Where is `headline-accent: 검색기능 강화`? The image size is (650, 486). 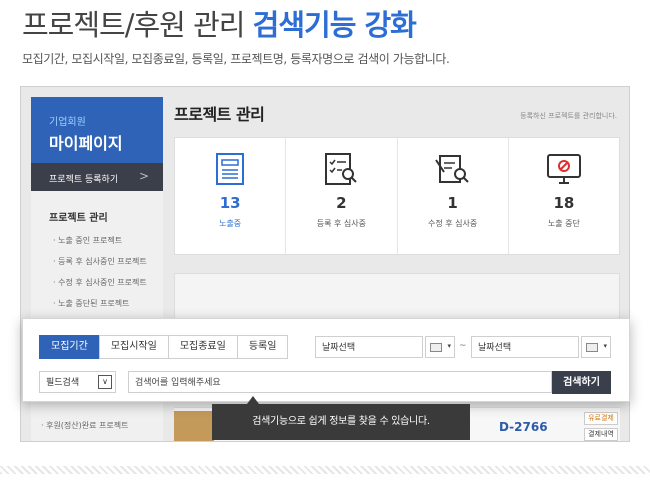
headline-accent: 검색기능 강화 is located at coordinates (334, 25).